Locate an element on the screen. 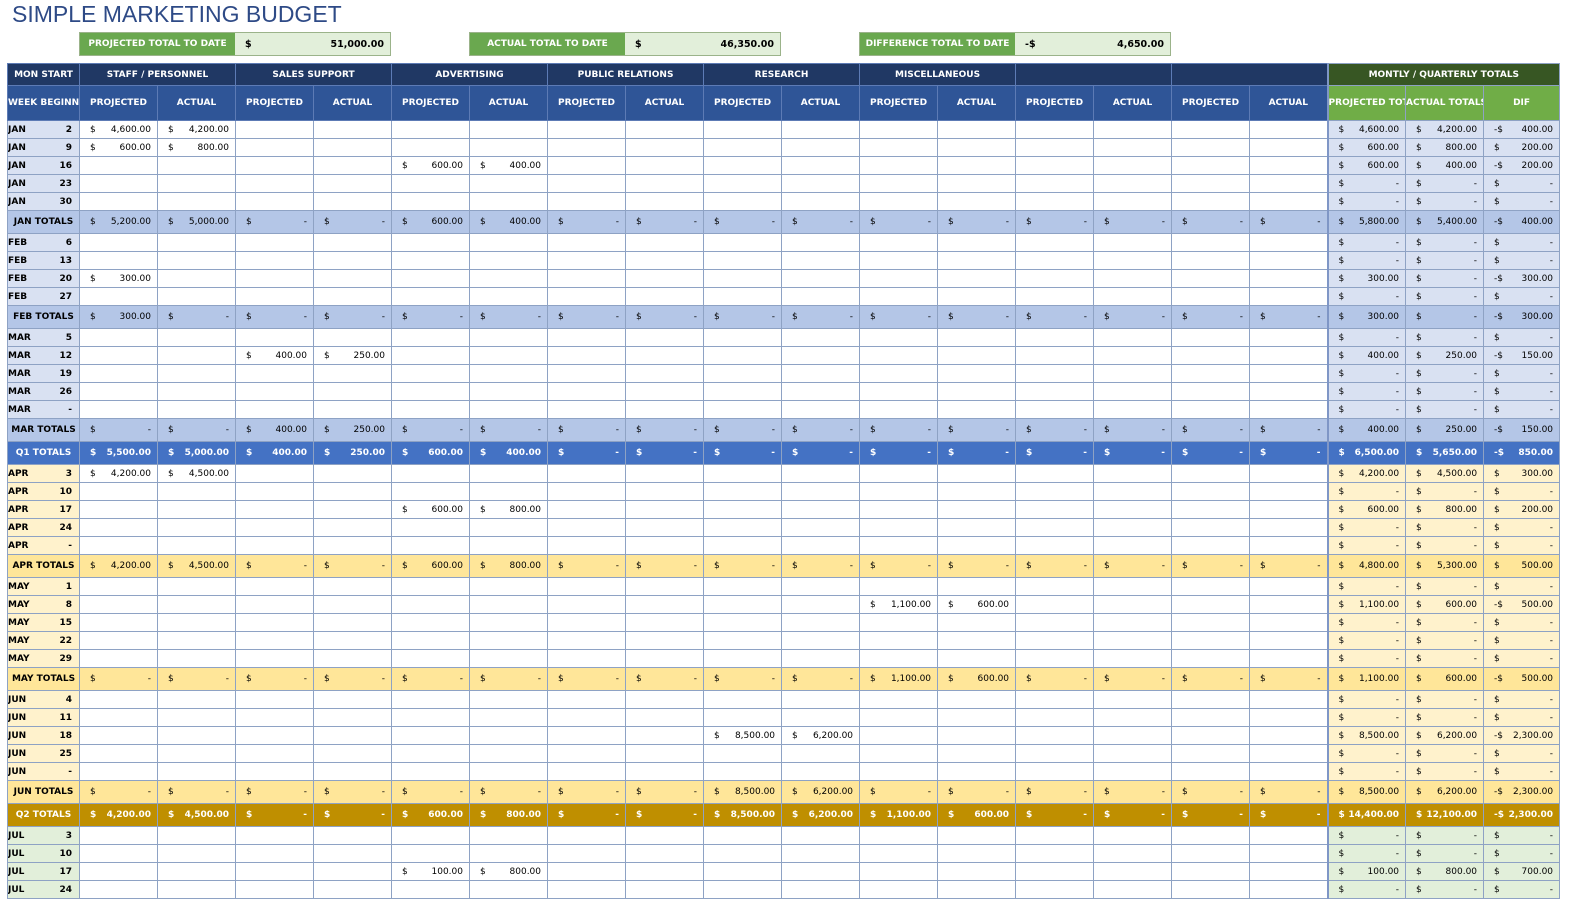  week-label: JUN 11 is located at coordinates (43, 717).